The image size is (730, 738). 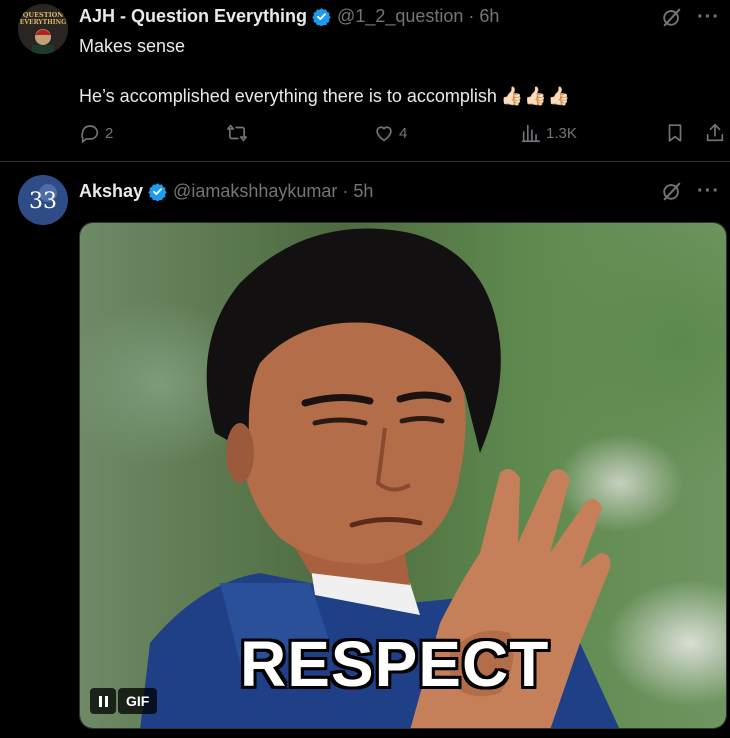 I want to click on views-icon, so click(x=531, y=133).